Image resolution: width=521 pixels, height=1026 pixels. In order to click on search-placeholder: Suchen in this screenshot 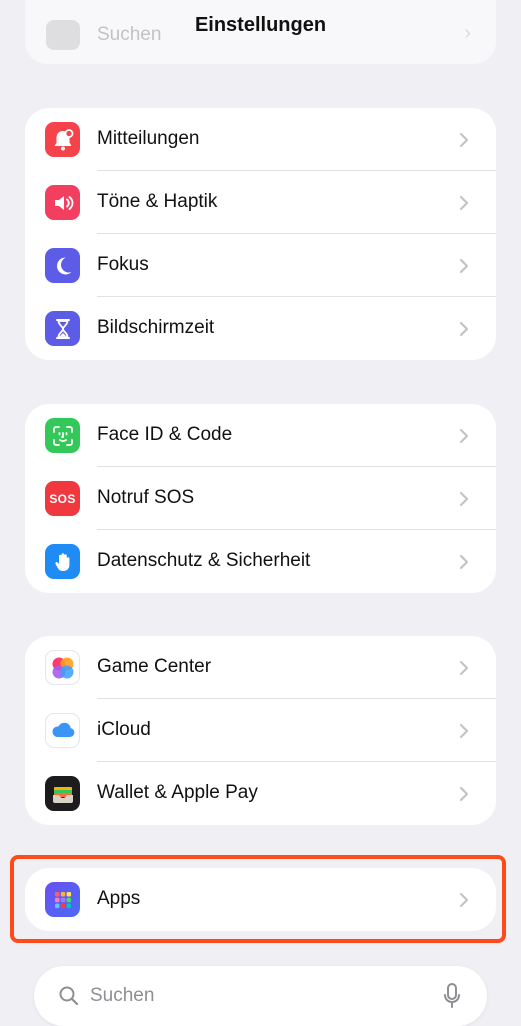, I will do `click(122, 995)`.